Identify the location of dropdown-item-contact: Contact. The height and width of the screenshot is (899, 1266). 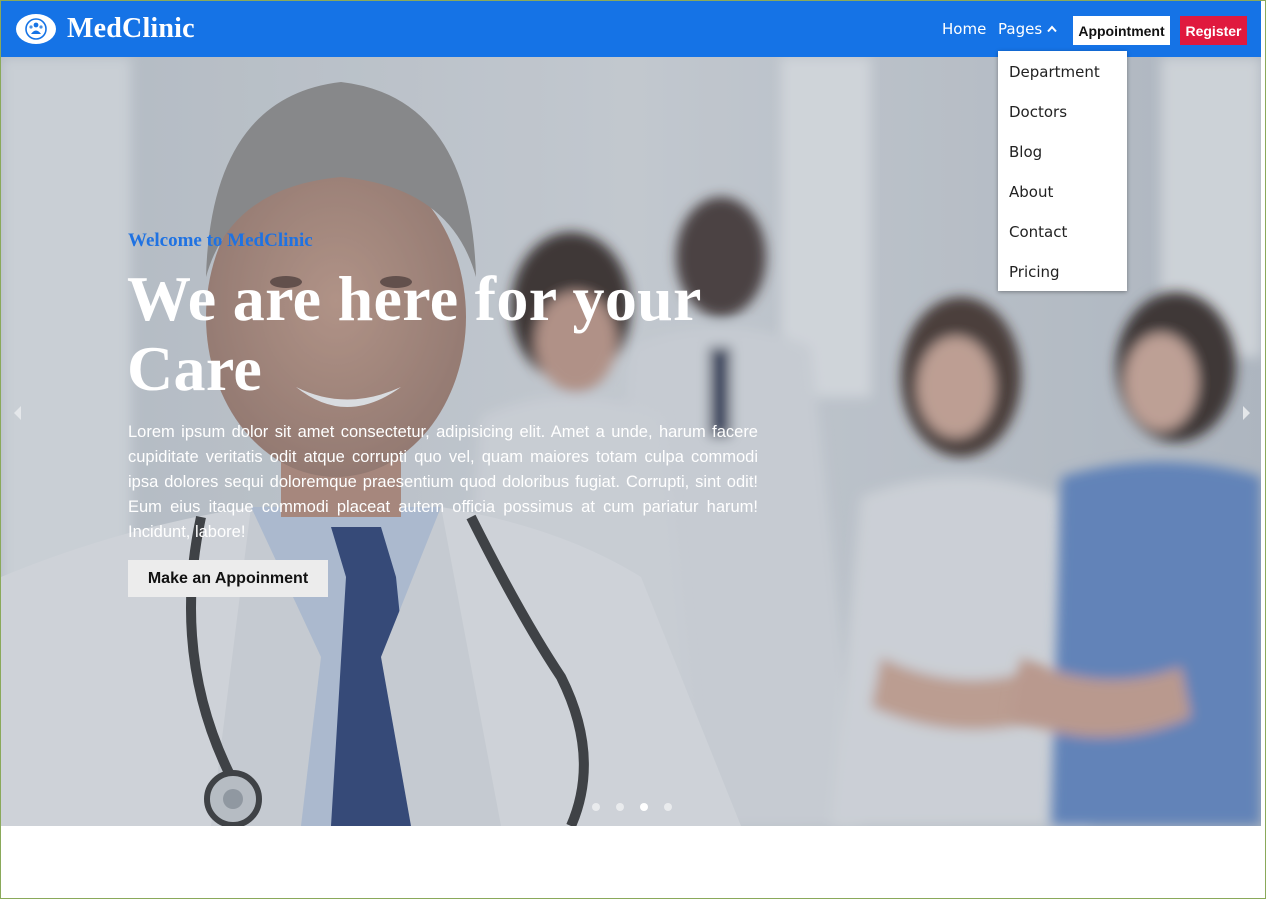
(1038, 232).